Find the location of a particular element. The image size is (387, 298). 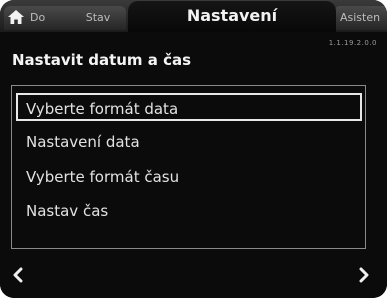

tab-stav: Stav is located at coordinates (98, 18).